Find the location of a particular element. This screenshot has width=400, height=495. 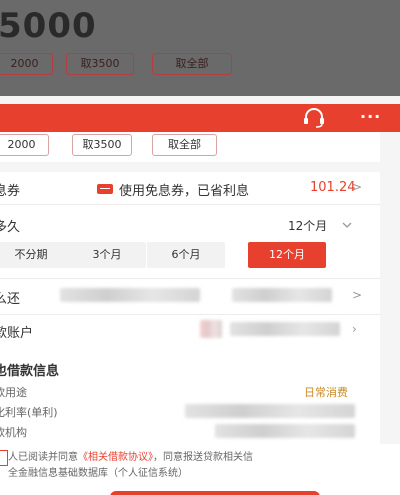

submit-button is located at coordinates (215, 493).